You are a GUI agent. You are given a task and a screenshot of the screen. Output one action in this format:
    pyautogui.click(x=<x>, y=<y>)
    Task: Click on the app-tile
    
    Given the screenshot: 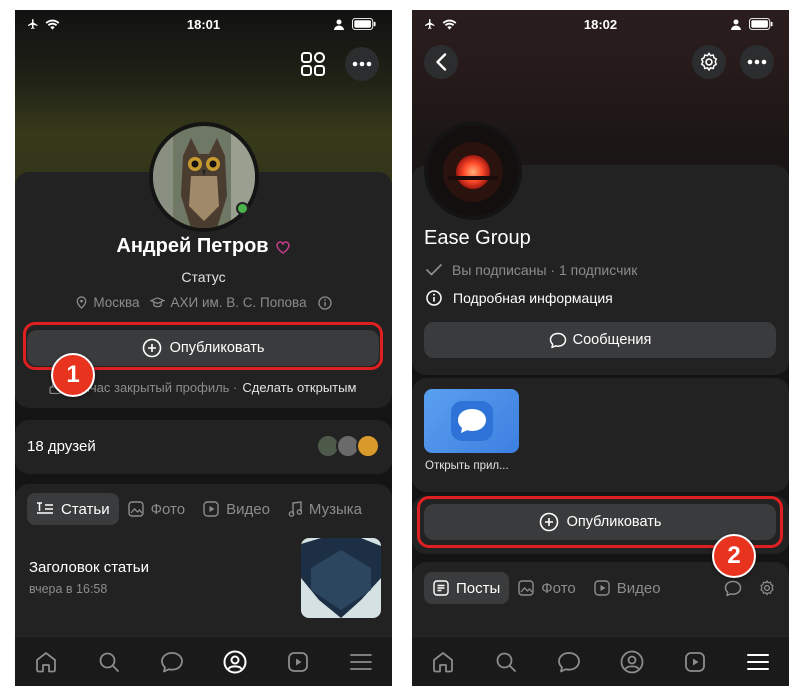 What is the action you would take?
    pyautogui.click(x=471, y=421)
    